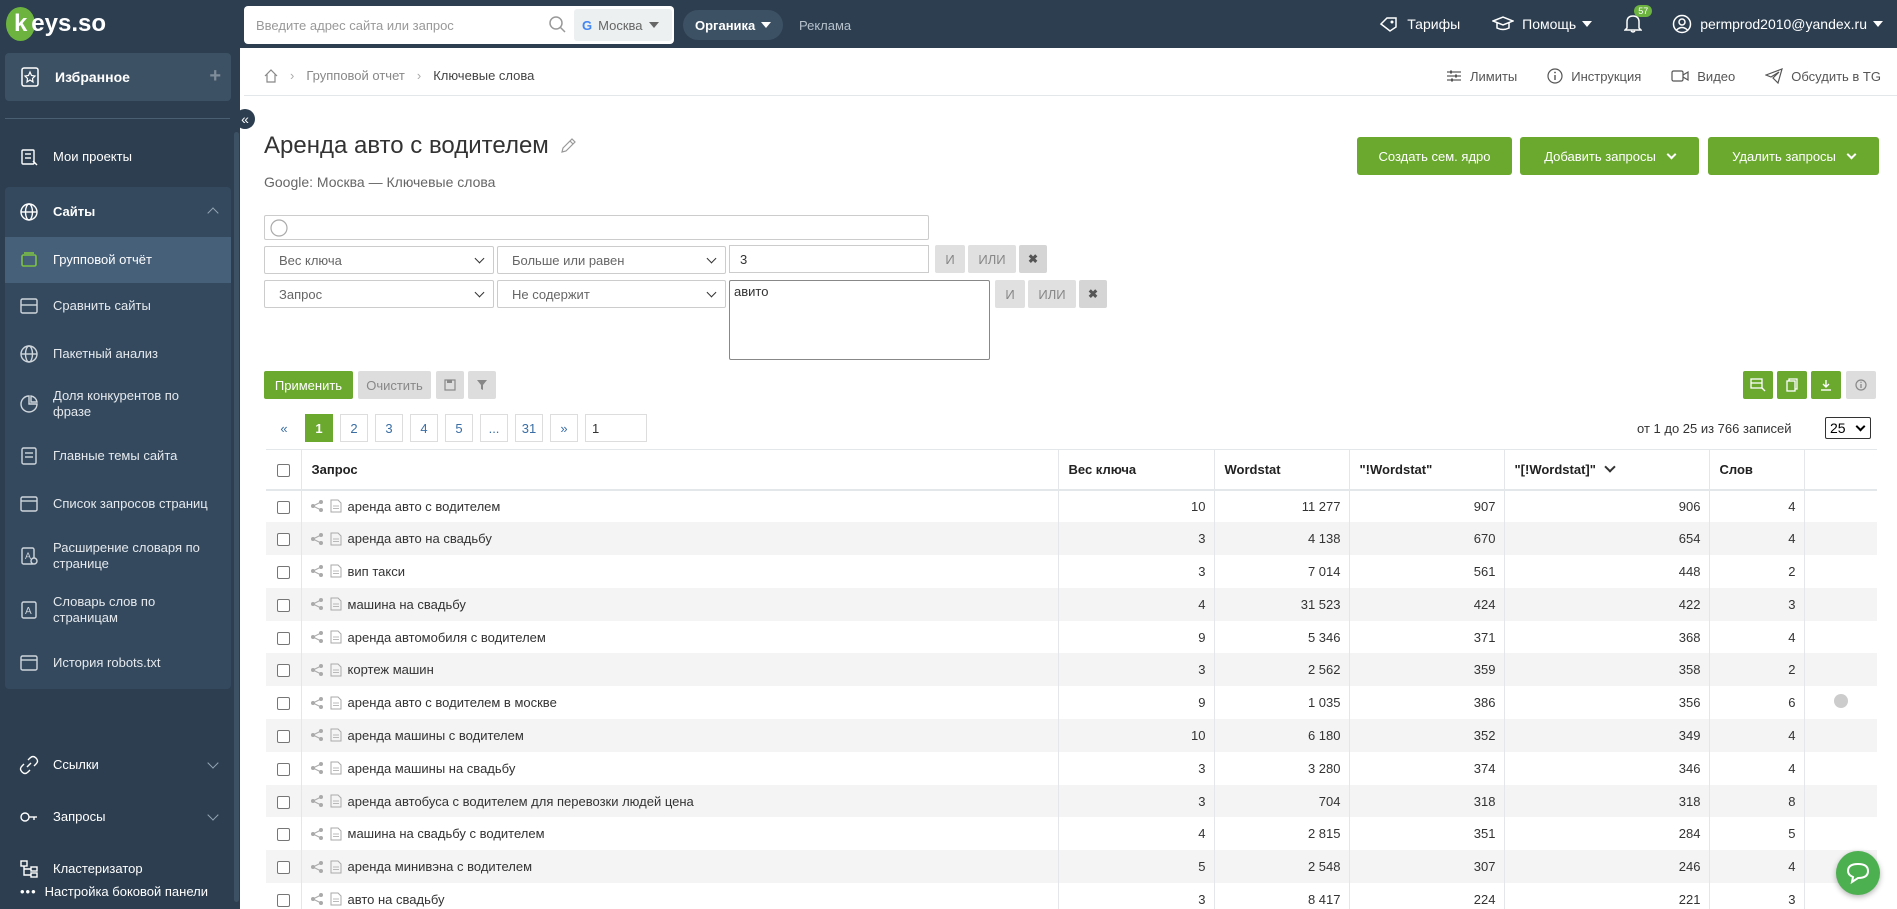 The height and width of the screenshot is (909, 1897). I want to click on pagination-prev: «, so click(284, 428).